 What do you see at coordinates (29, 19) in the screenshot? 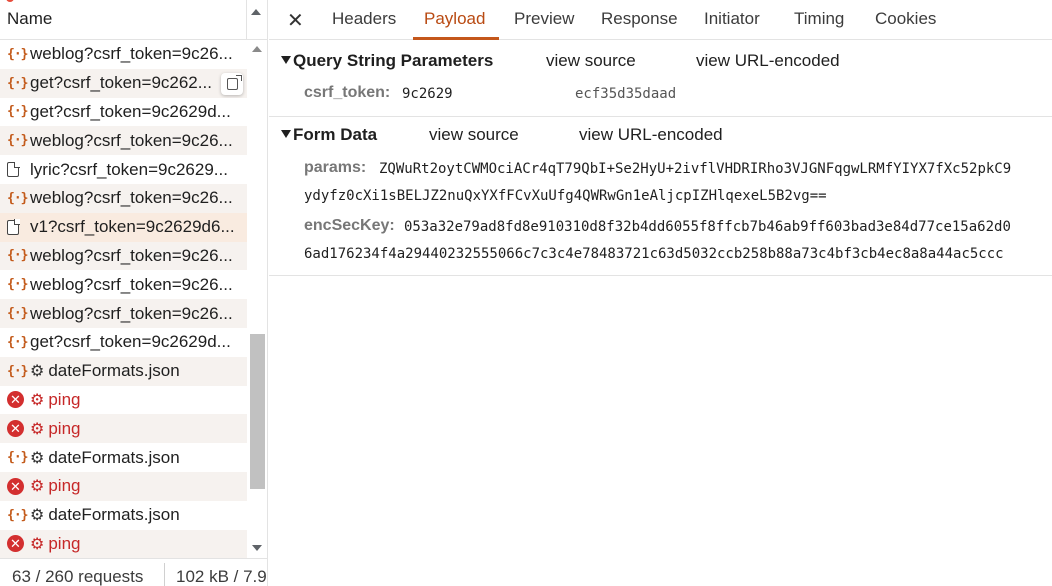
I see `name-column-header: Name` at bounding box center [29, 19].